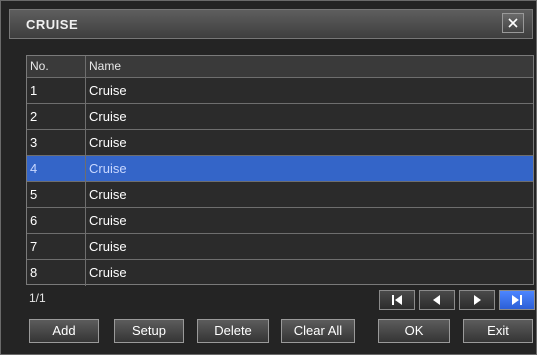 The height and width of the screenshot is (355, 537). Describe the element at coordinates (280, 67) in the screenshot. I see `table-header: No. Name` at that location.